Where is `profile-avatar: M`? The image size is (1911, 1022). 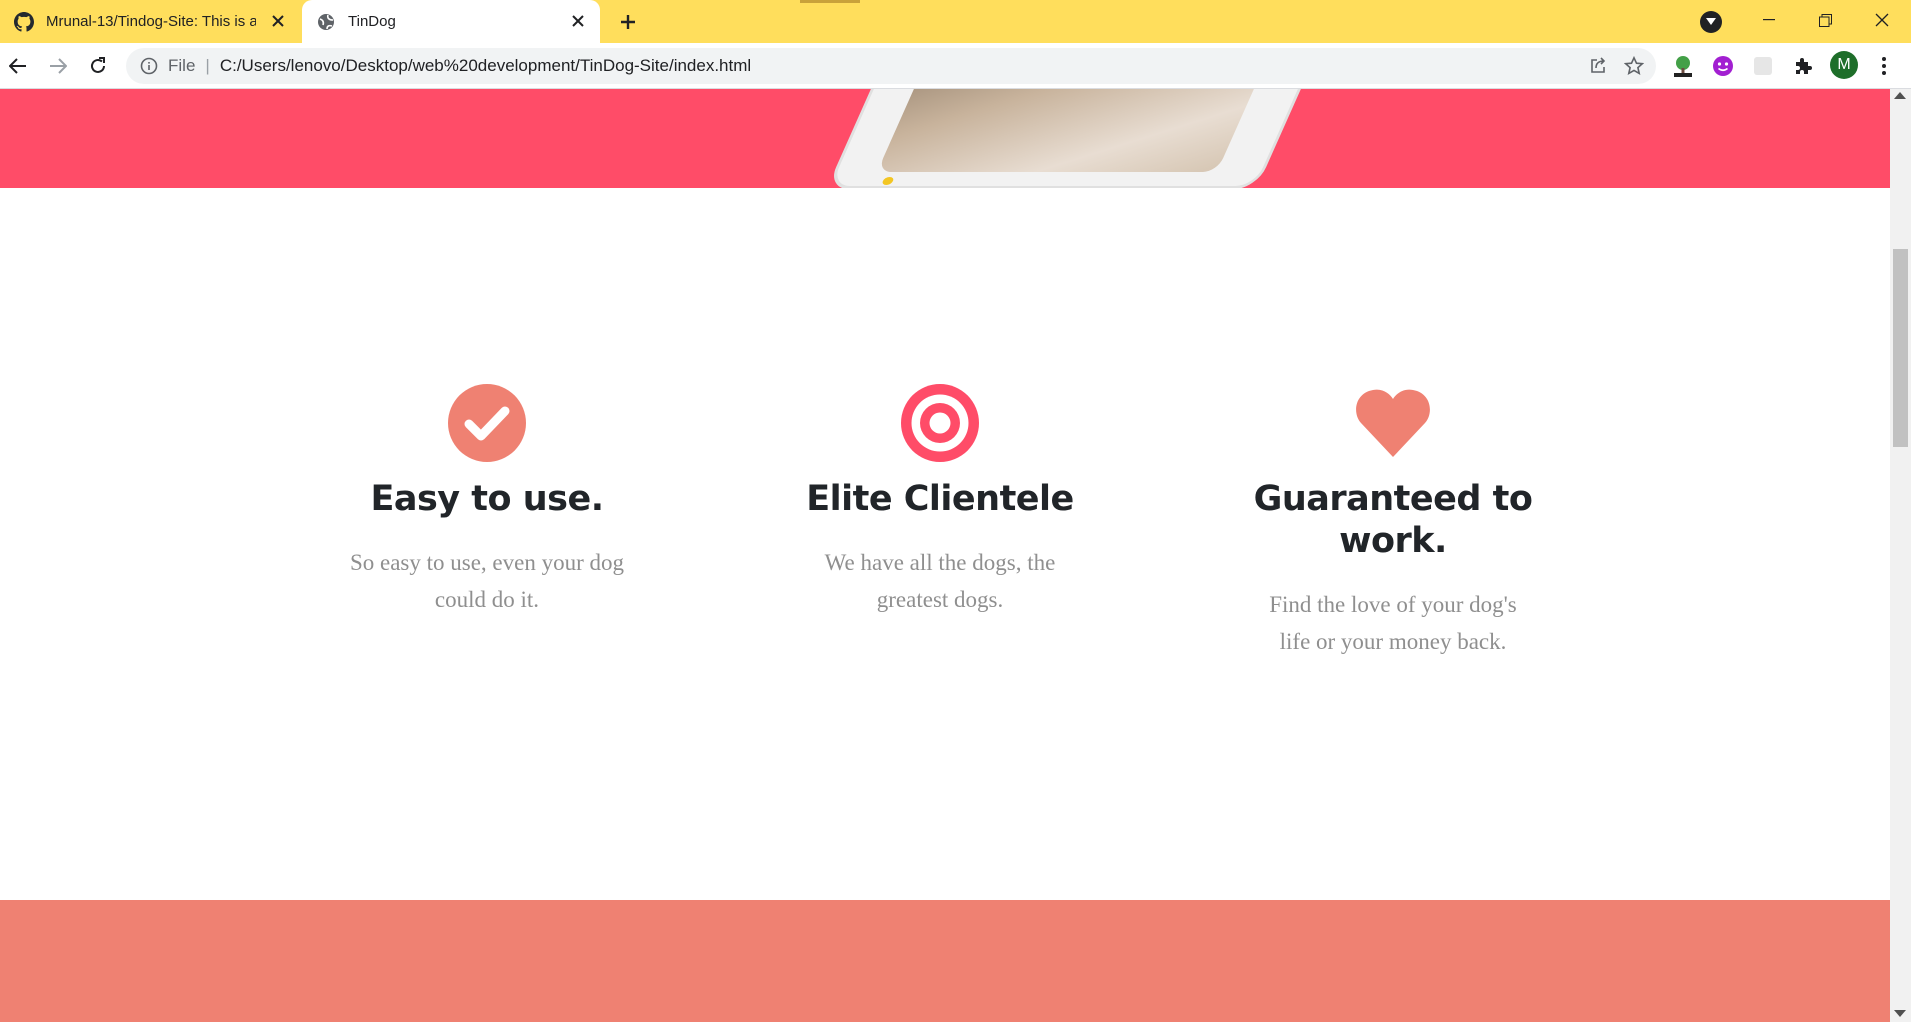 profile-avatar: M is located at coordinates (1844, 65).